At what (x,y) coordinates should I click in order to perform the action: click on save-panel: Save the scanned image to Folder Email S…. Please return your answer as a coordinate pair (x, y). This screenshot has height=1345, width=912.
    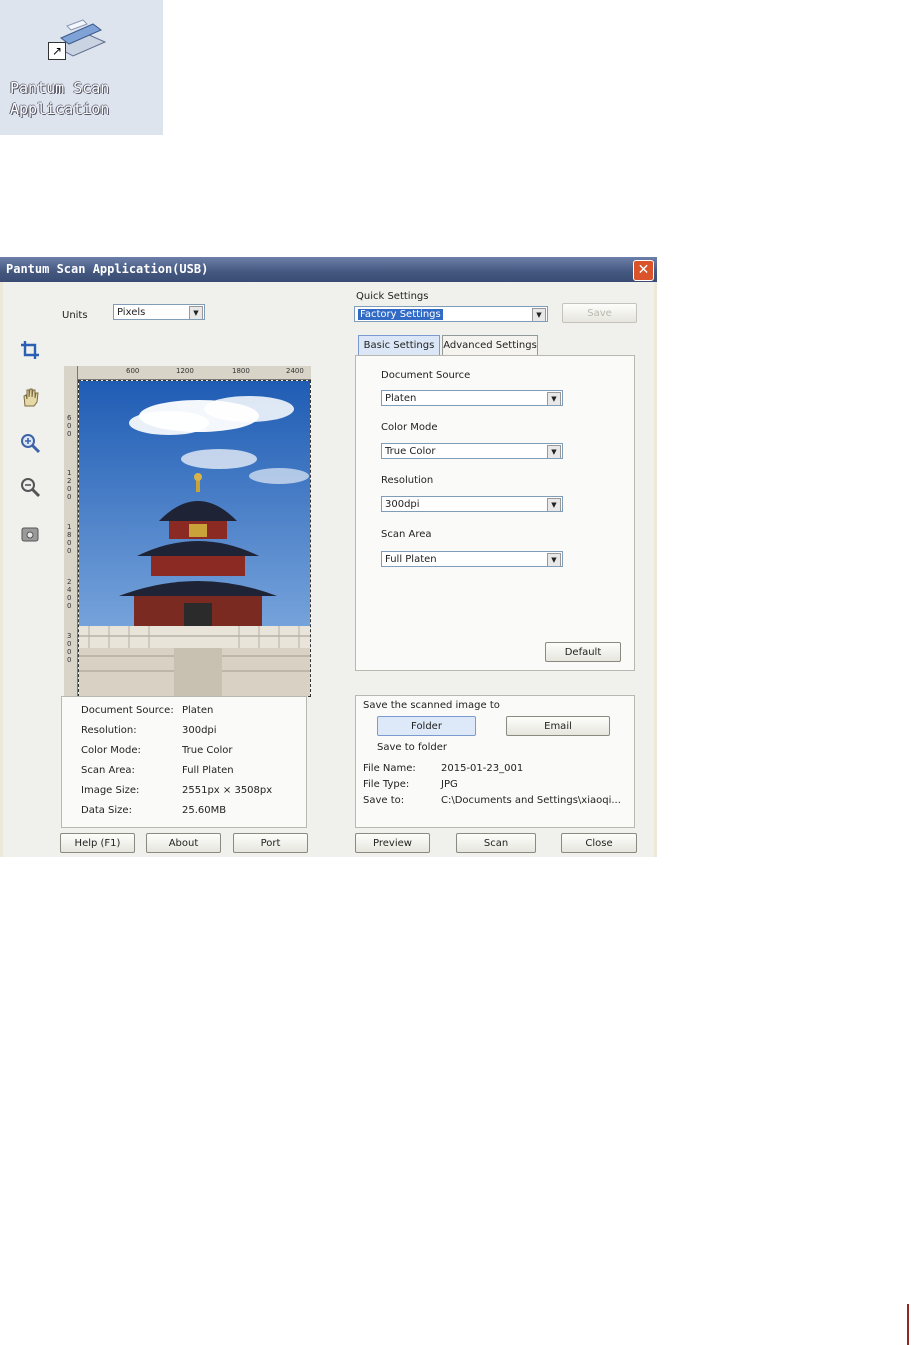
    Looking at the image, I should click on (495, 761).